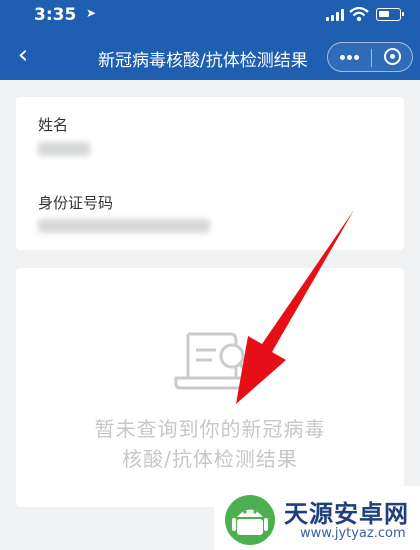 The image size is (420, 550). What do you see at coordinates (91, 13) in the screenshot?
I see `location-arrow-icon: ➤` at bounding box center [91, 13].